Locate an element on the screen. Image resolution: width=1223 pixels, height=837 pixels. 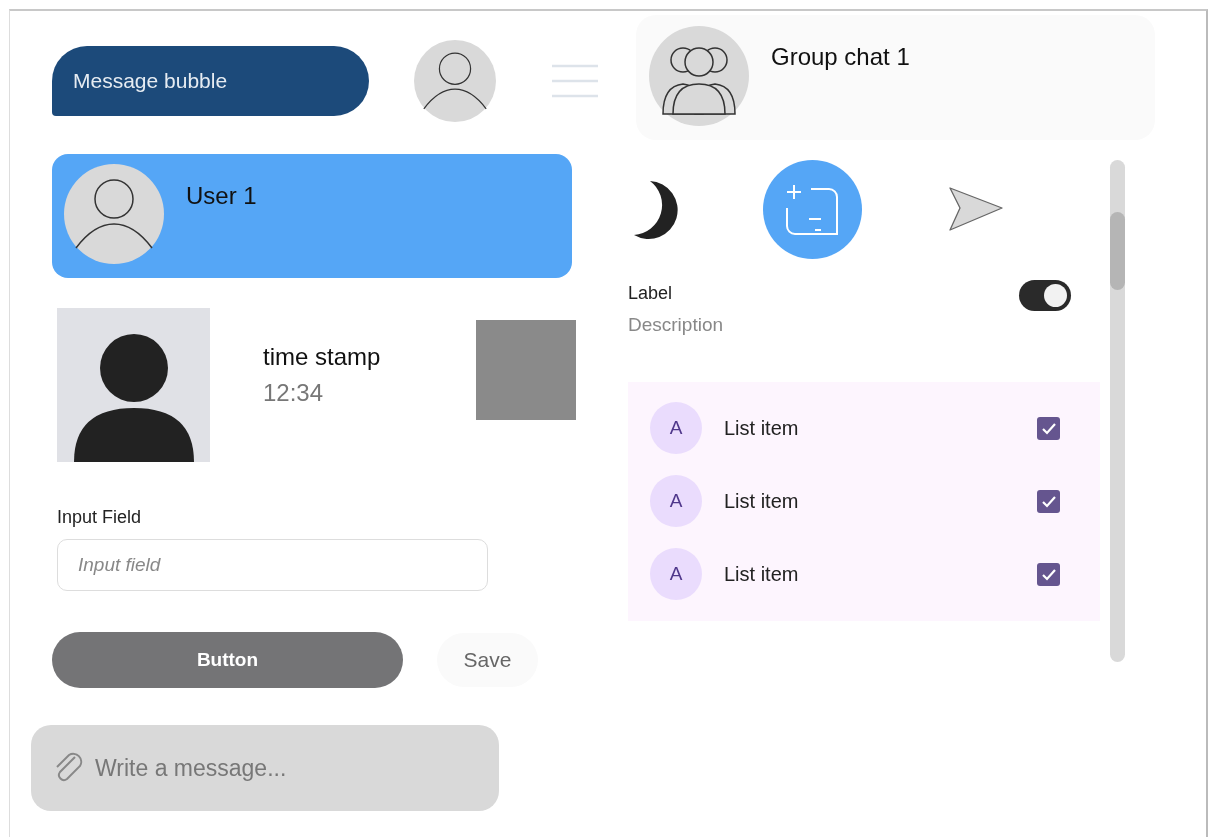
group-chat-name: Group chat 1 is located at coordinates (840, 57).